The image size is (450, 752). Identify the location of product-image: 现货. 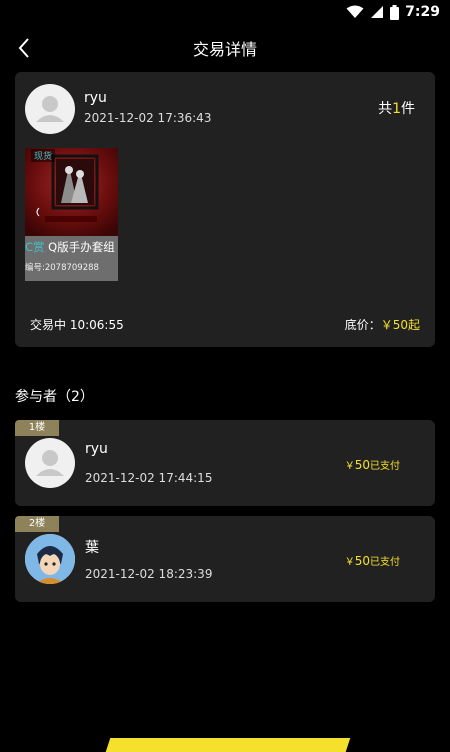
(71, 192).